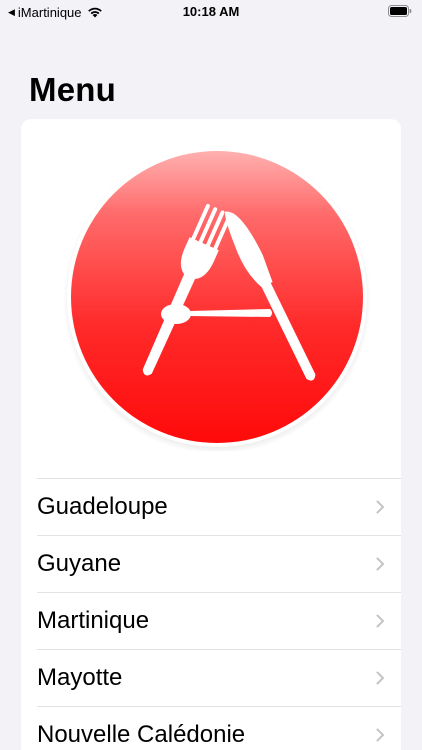 This screenshot has width=422, height=750. Describe the element at coordinates (400, 11) in the screenshot. I see `battery-icon` at that location.